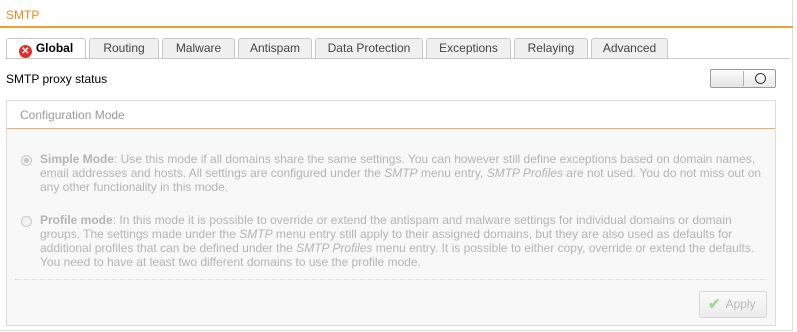  I want to click on tab-antispam: Antispam, so click(275, 48).